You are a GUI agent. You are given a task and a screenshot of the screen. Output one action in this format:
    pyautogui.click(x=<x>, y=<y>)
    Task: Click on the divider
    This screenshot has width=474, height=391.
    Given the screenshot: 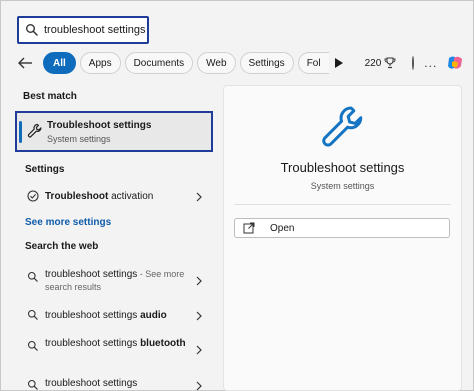 What is the action you would take?
    pyautogui.click(x=342, y=204)
    